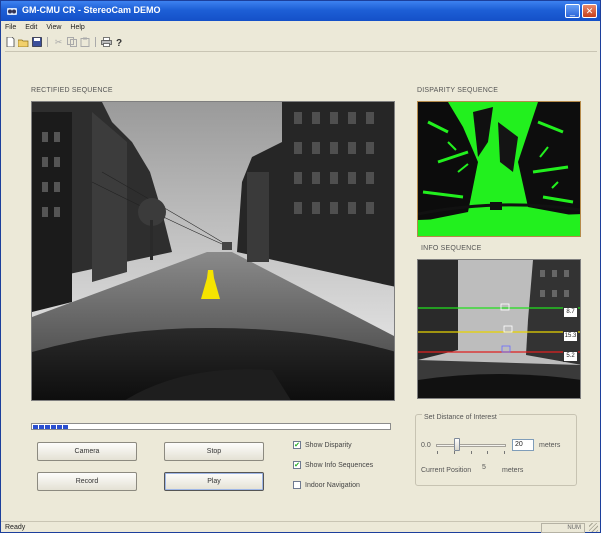  What do you see at coordinates (12, 11) in the screenshot?
I see `app-icon` at bounding box center [12, 11].